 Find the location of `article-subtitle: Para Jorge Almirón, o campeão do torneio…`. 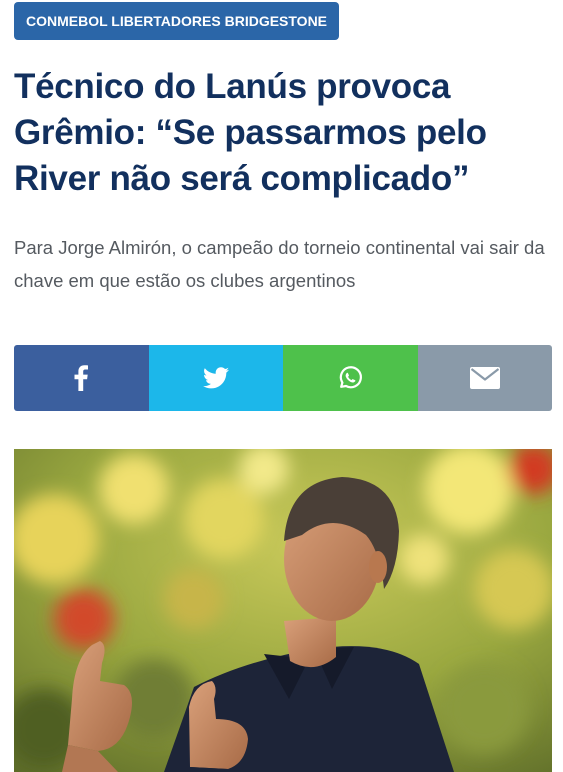

article-subtitle: Para Jorge Almirón, o campeão do torneio… is located at coordinates (279, 264).